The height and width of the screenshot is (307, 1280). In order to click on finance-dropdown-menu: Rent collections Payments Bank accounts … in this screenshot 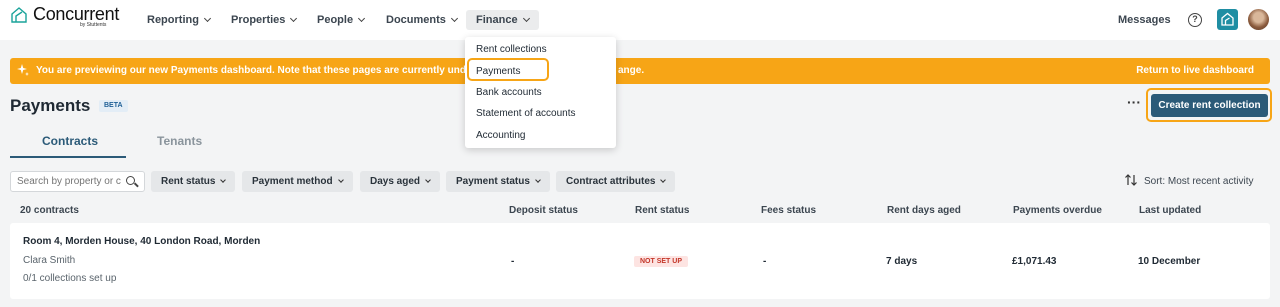, I will do `click(540, 92)`.